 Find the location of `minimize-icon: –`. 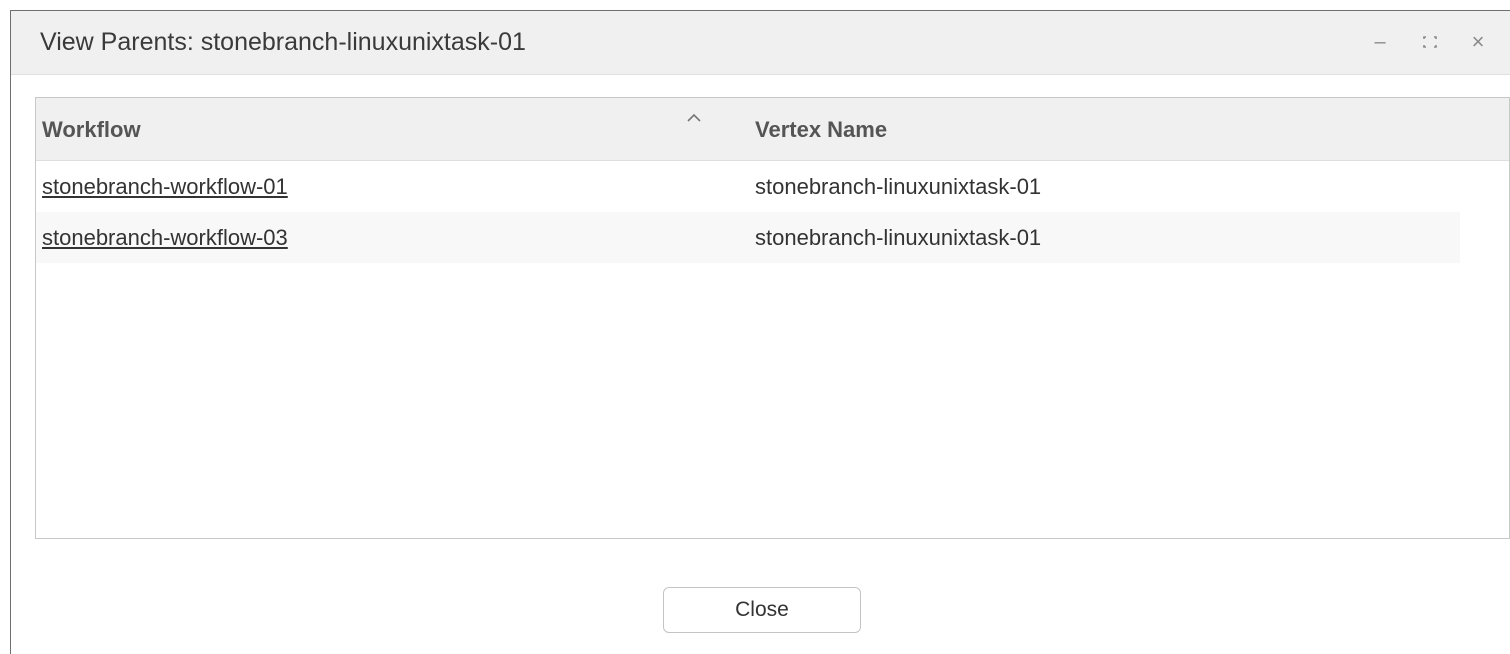

minimize-icon: – is located at coordinates (1380, 42).